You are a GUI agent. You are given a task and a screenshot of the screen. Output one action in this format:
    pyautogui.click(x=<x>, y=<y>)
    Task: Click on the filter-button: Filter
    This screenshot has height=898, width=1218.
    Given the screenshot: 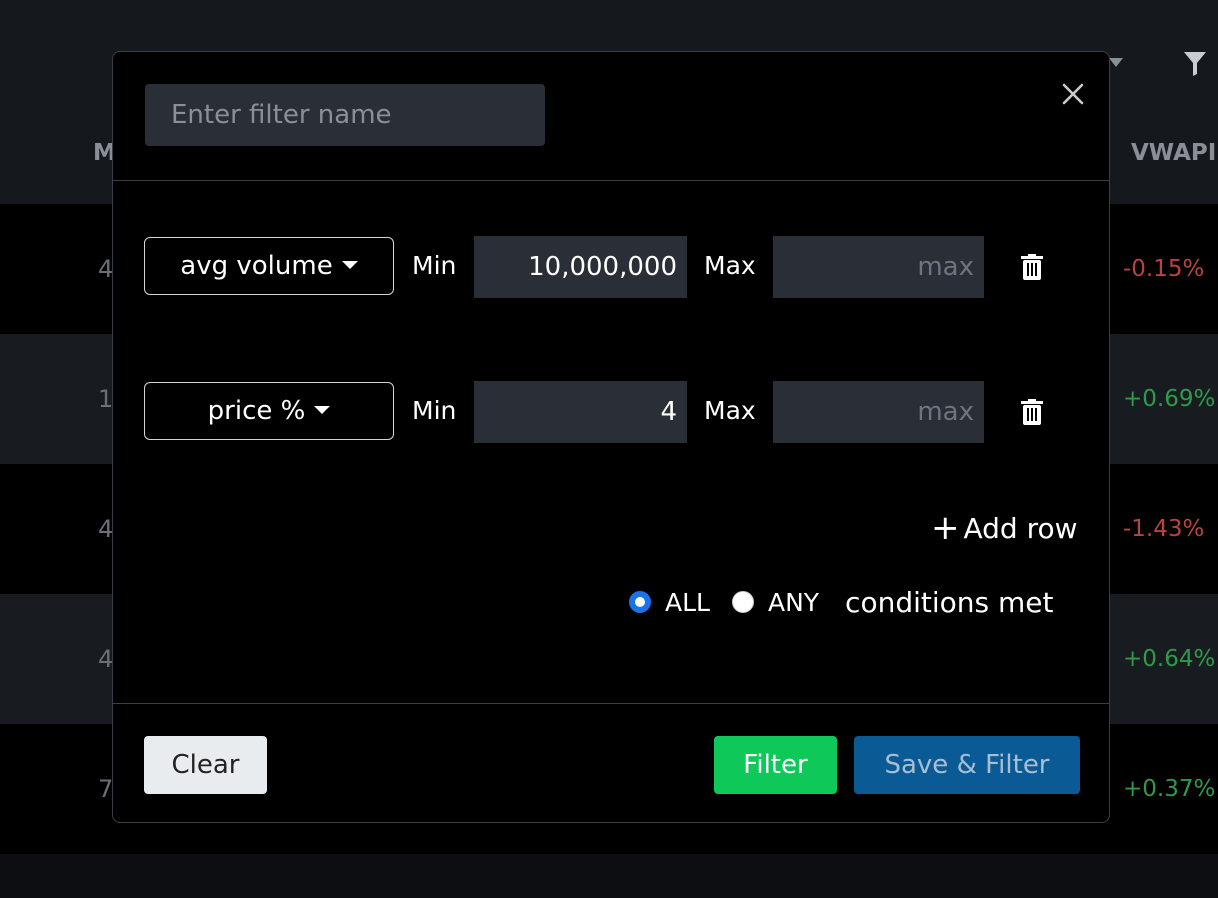 What is the action you would take?
    pyautogui.click(x=775, y=765)
    